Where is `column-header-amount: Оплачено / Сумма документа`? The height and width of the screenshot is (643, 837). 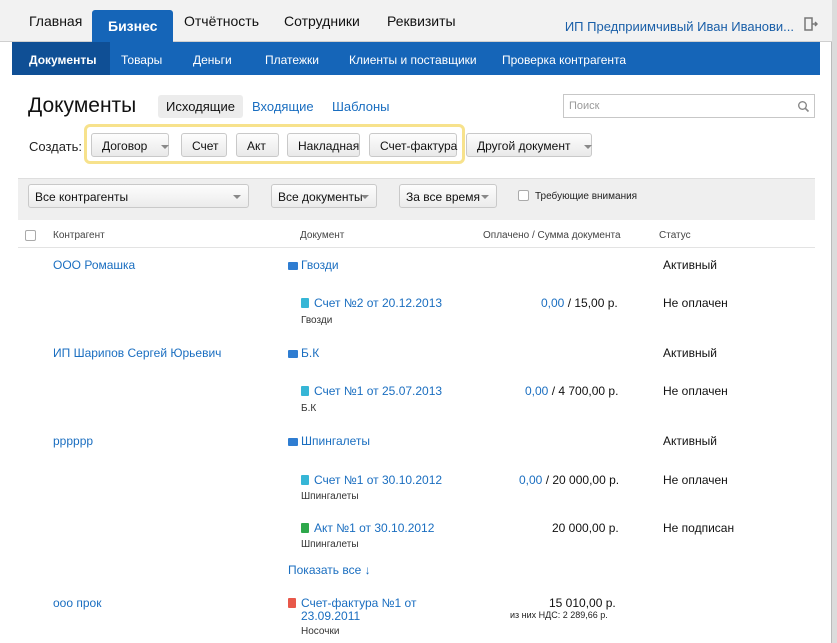 column-header-amount: Оплачено / Сумма документа is located at coordinates (552, 235).